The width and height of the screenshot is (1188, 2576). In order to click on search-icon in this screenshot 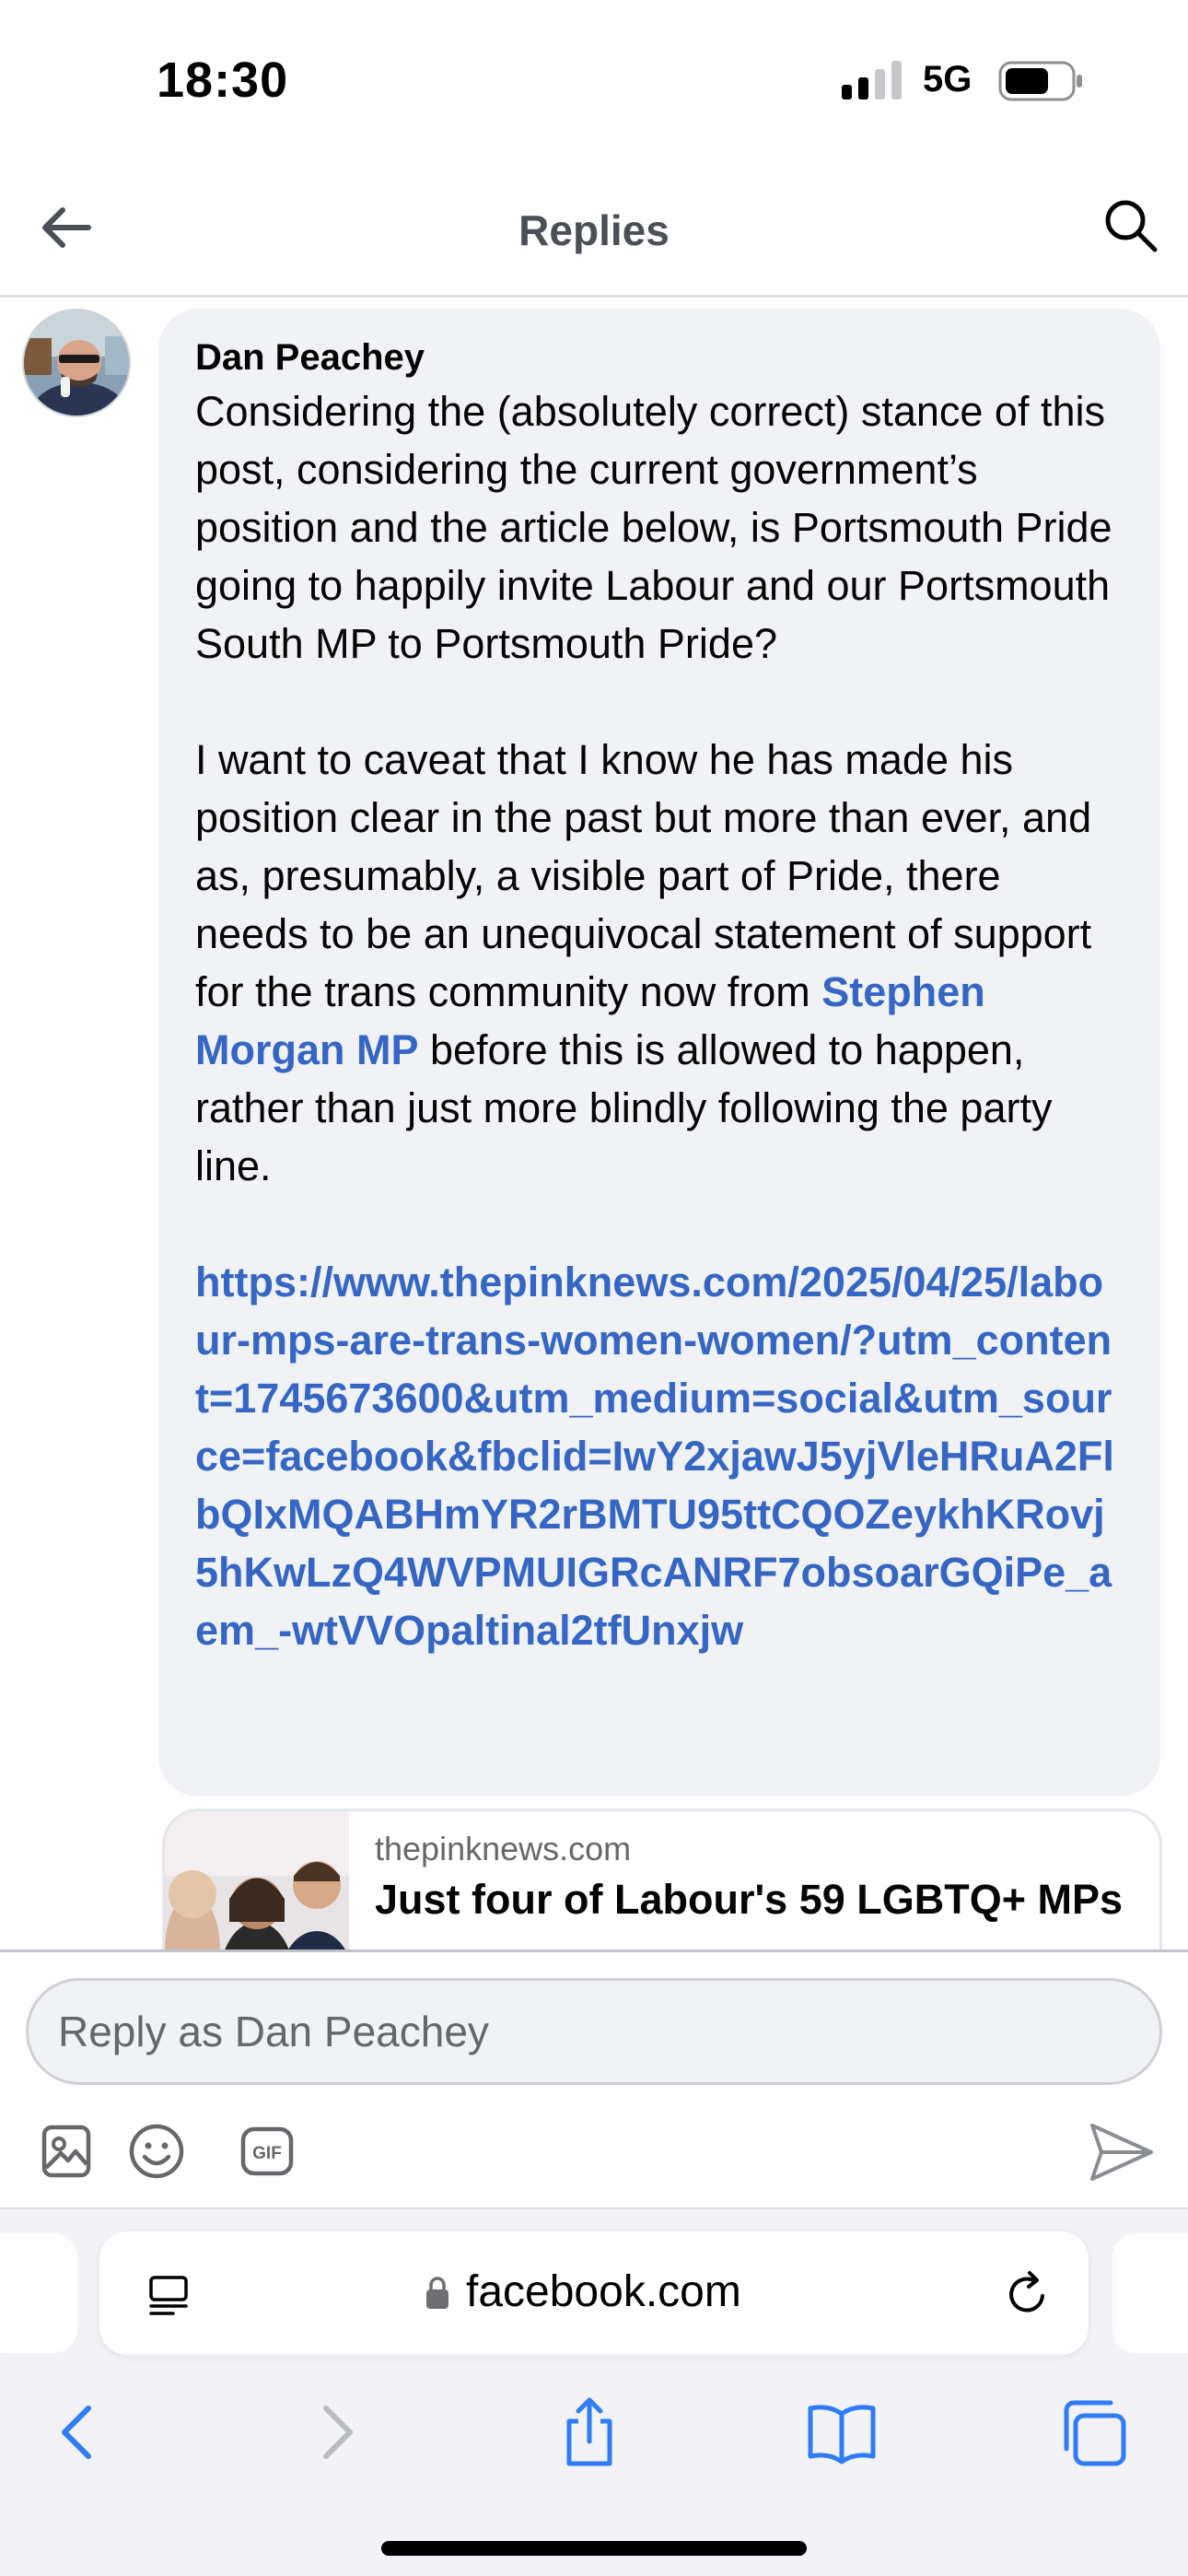, I will do `click(1130, 225)`.